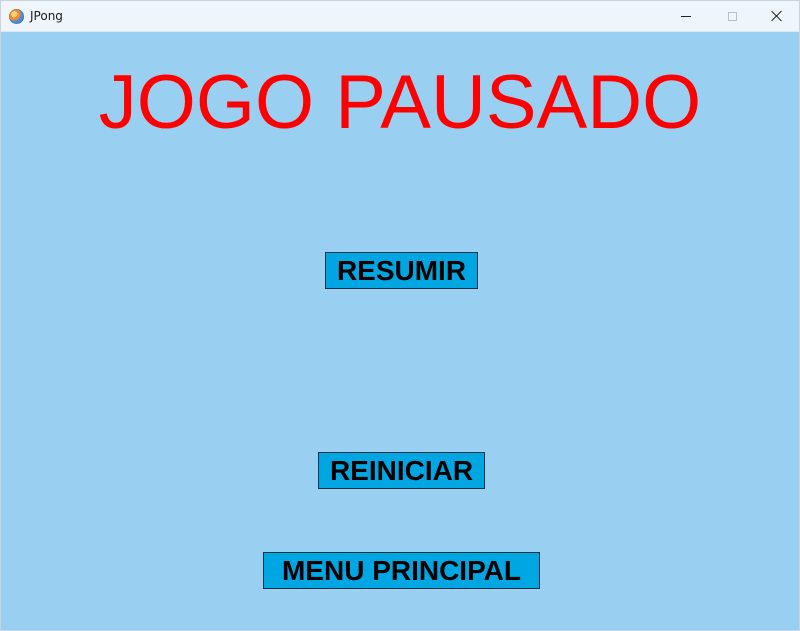 This screenshot has height=631, width=800. Describe the element at coordinates (16, 16) in the screenshot. I see `app-icon` at that location.